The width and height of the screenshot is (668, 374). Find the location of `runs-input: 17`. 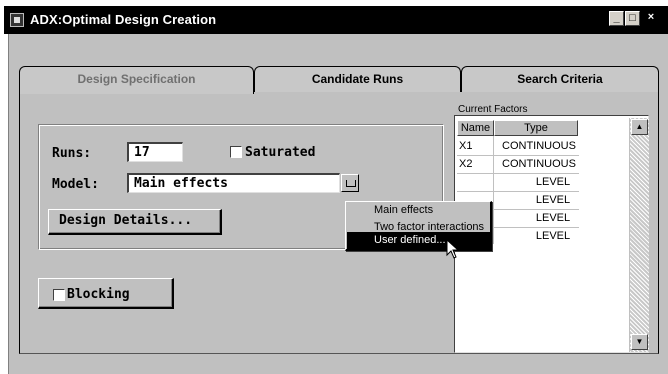

runs-input: 17 is located at coordinates (155, 152).